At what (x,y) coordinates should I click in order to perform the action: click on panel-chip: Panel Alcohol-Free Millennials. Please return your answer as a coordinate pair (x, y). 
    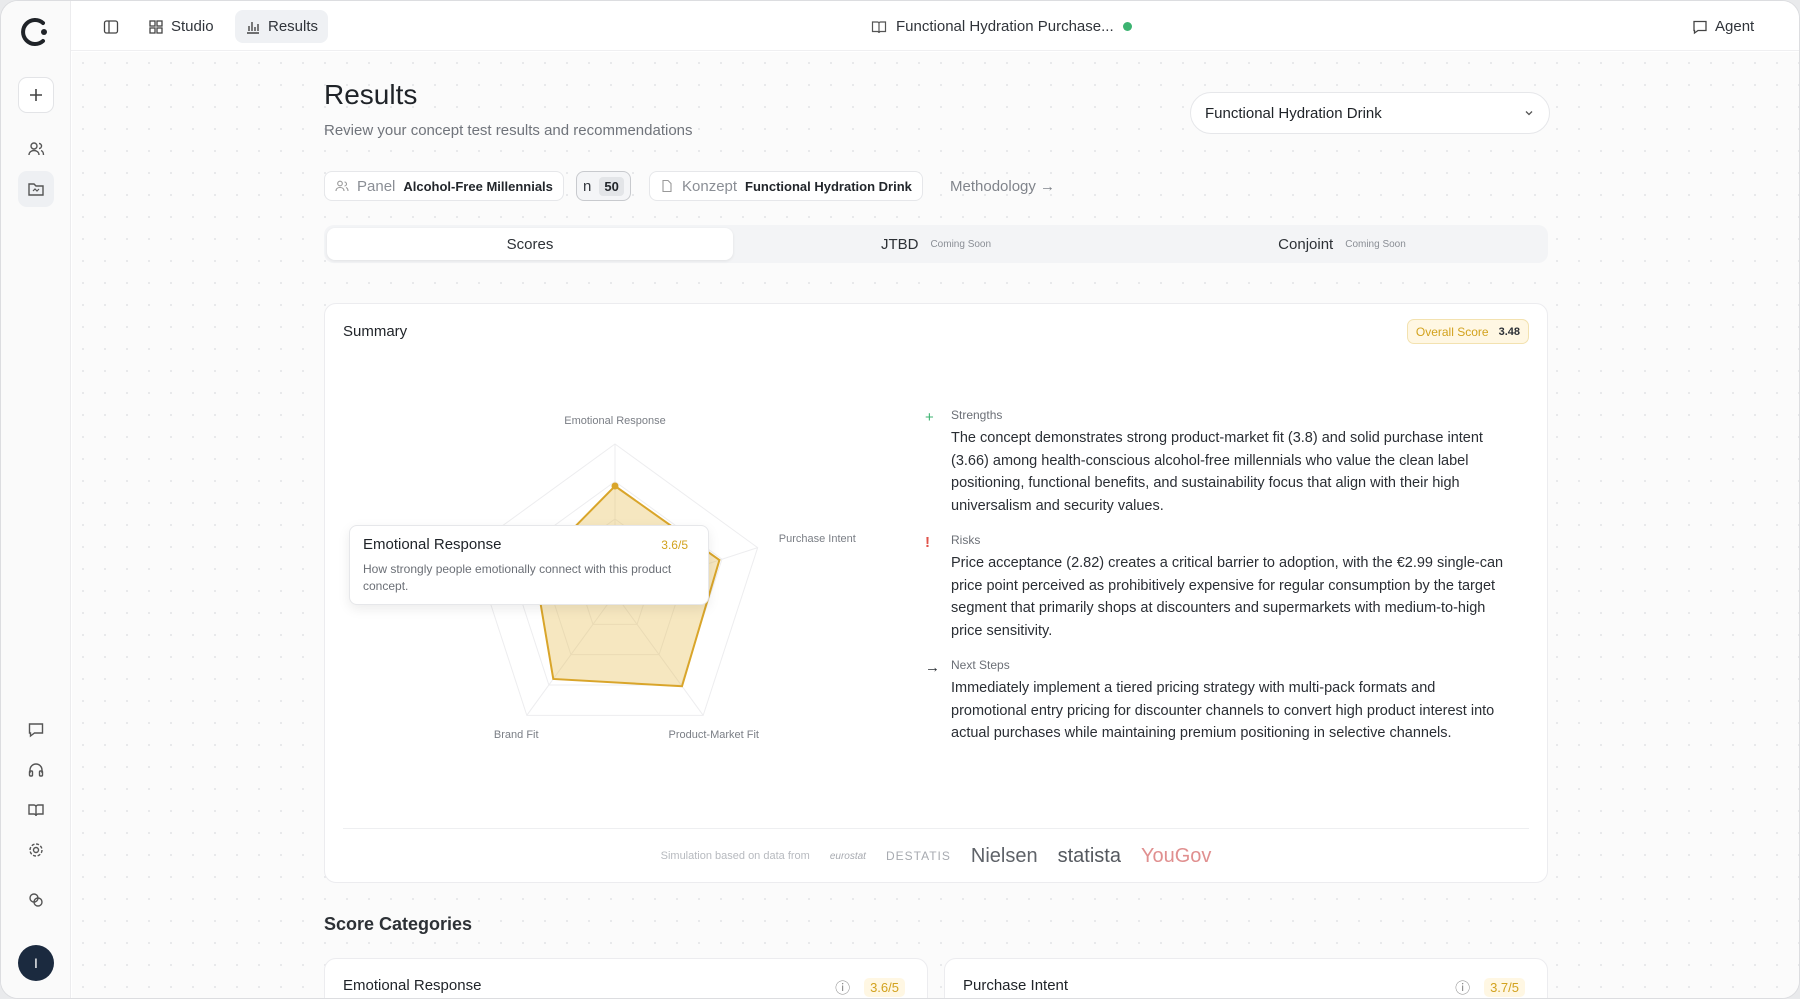
    Looking at the image, I should click on (444, 186).